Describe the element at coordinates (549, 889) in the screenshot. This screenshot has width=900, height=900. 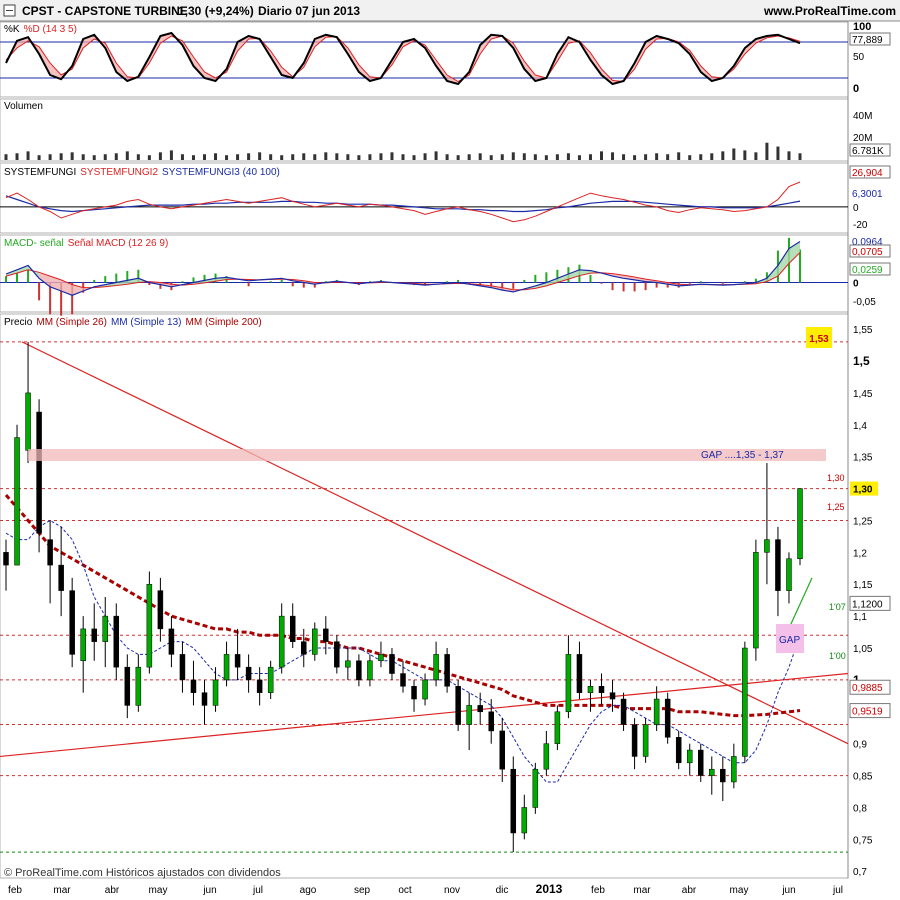
I see `time-axis-label: 2013` at that location.